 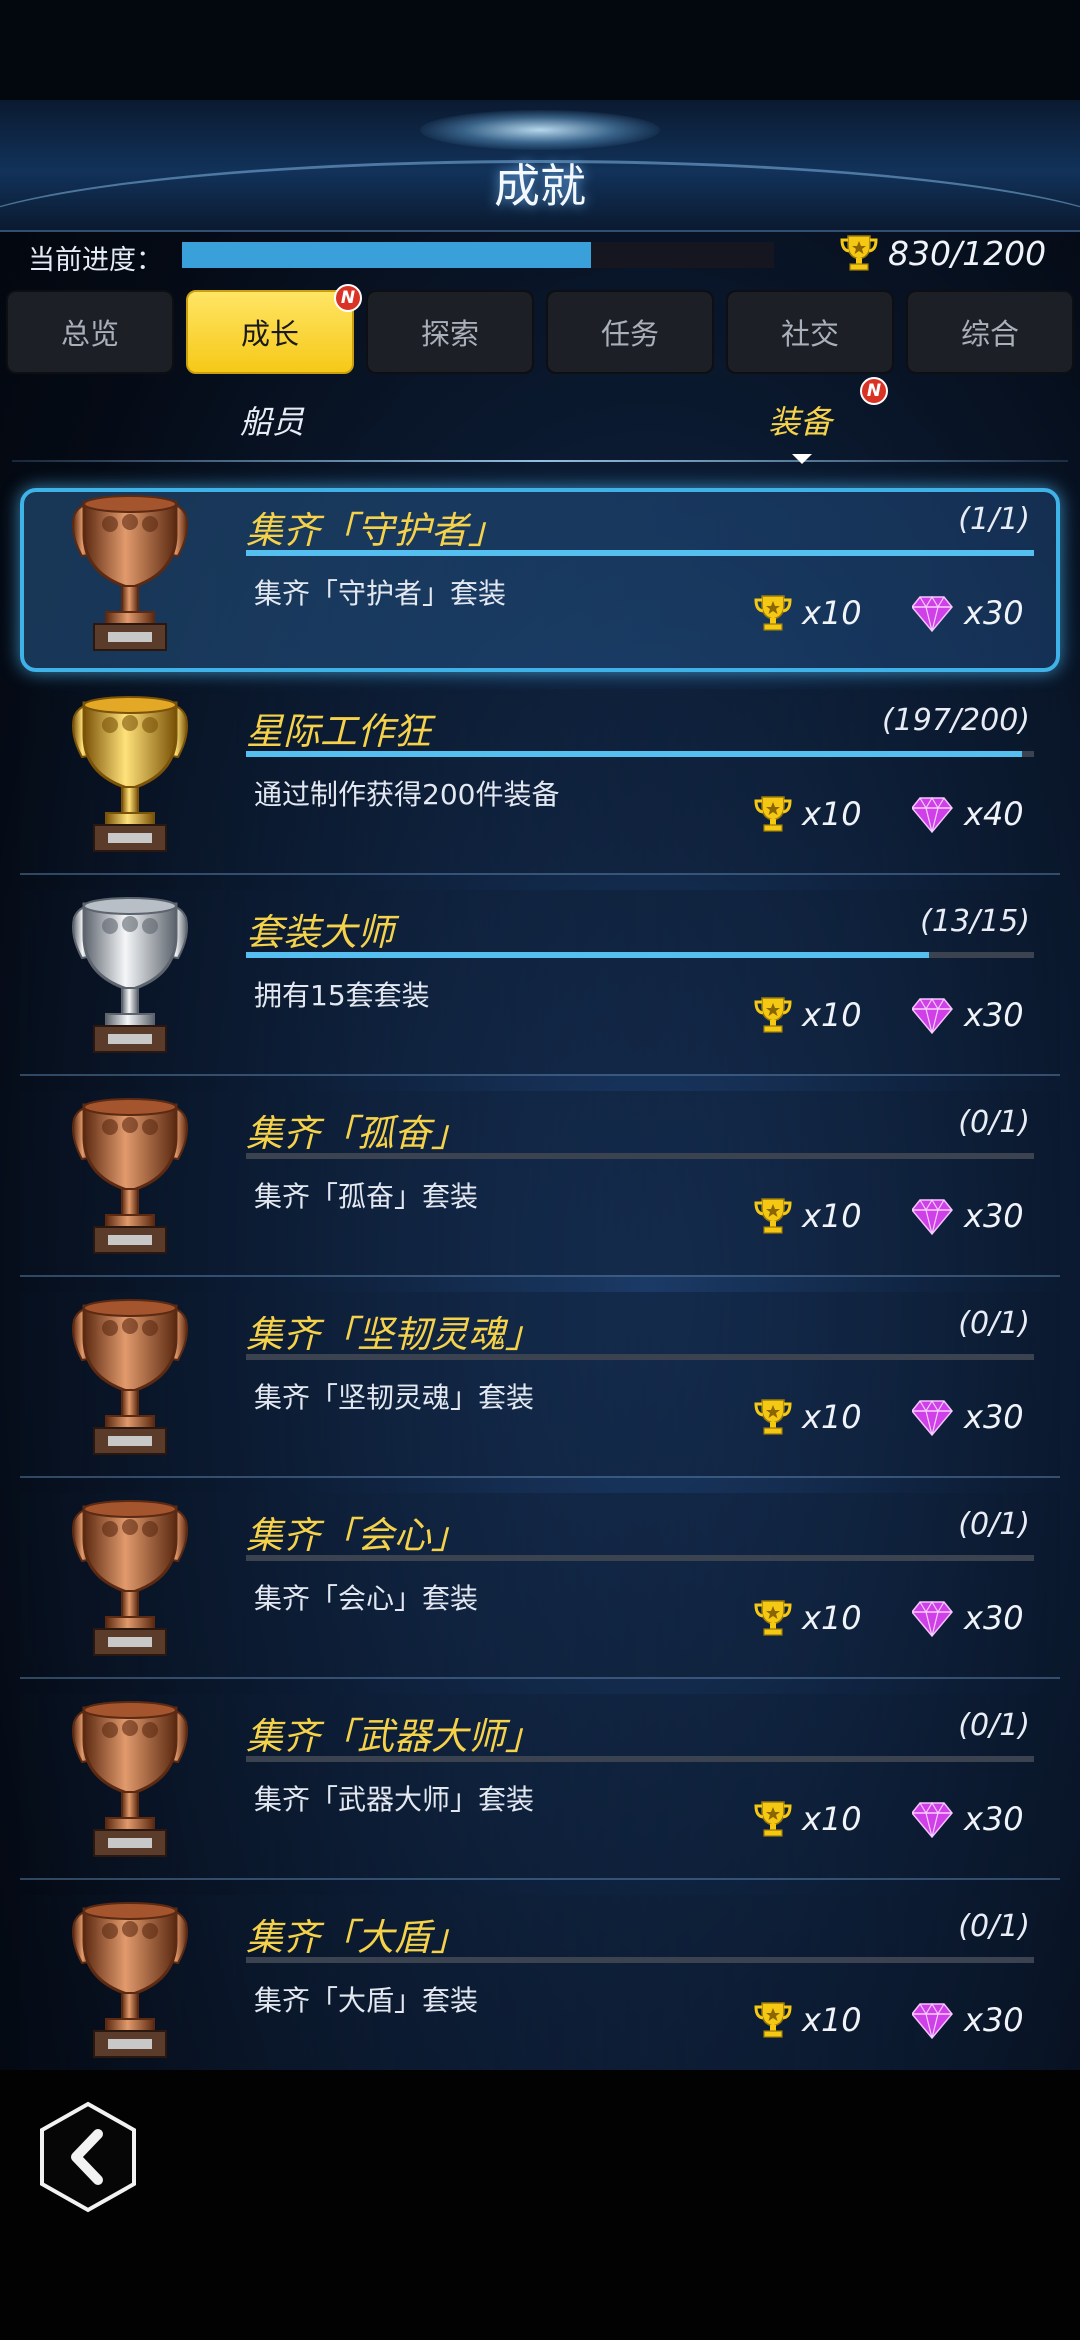 I want to click on achievement-title: 星际工作狂, so click(x=338, y=731).